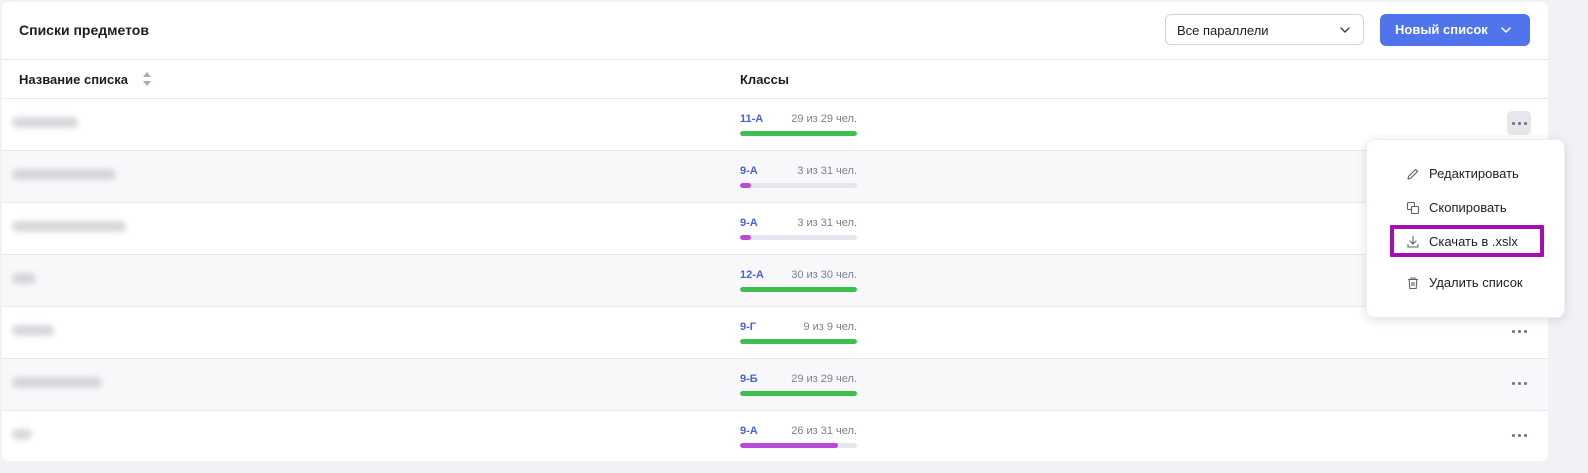 The image size is (1588, 473). Describe the element at coordinates (830, 327) in the screenshot. I see `student-count: 9 из 9 чел.` at that location.